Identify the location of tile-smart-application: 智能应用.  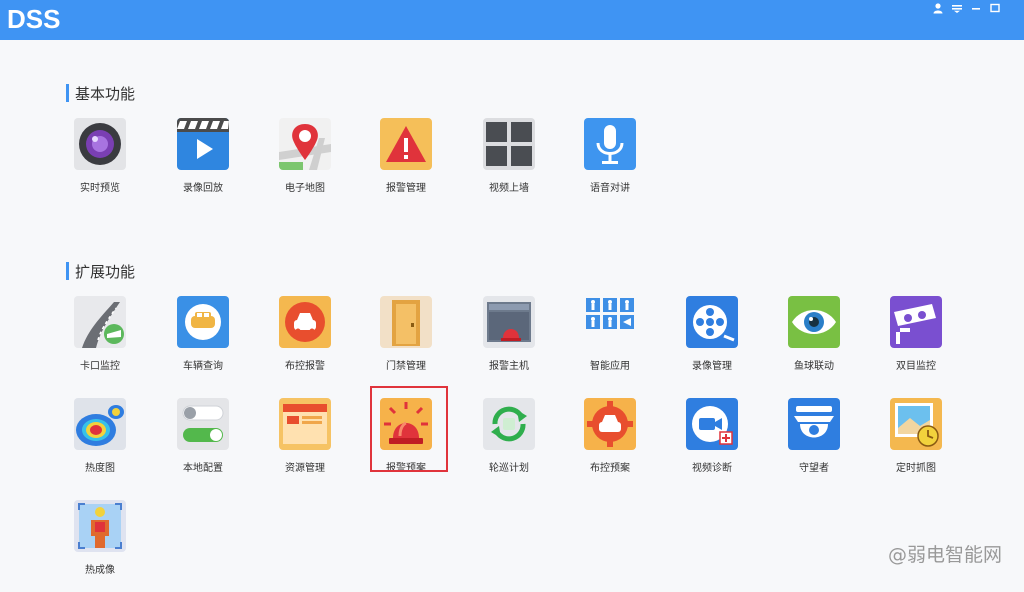
(609, 336).